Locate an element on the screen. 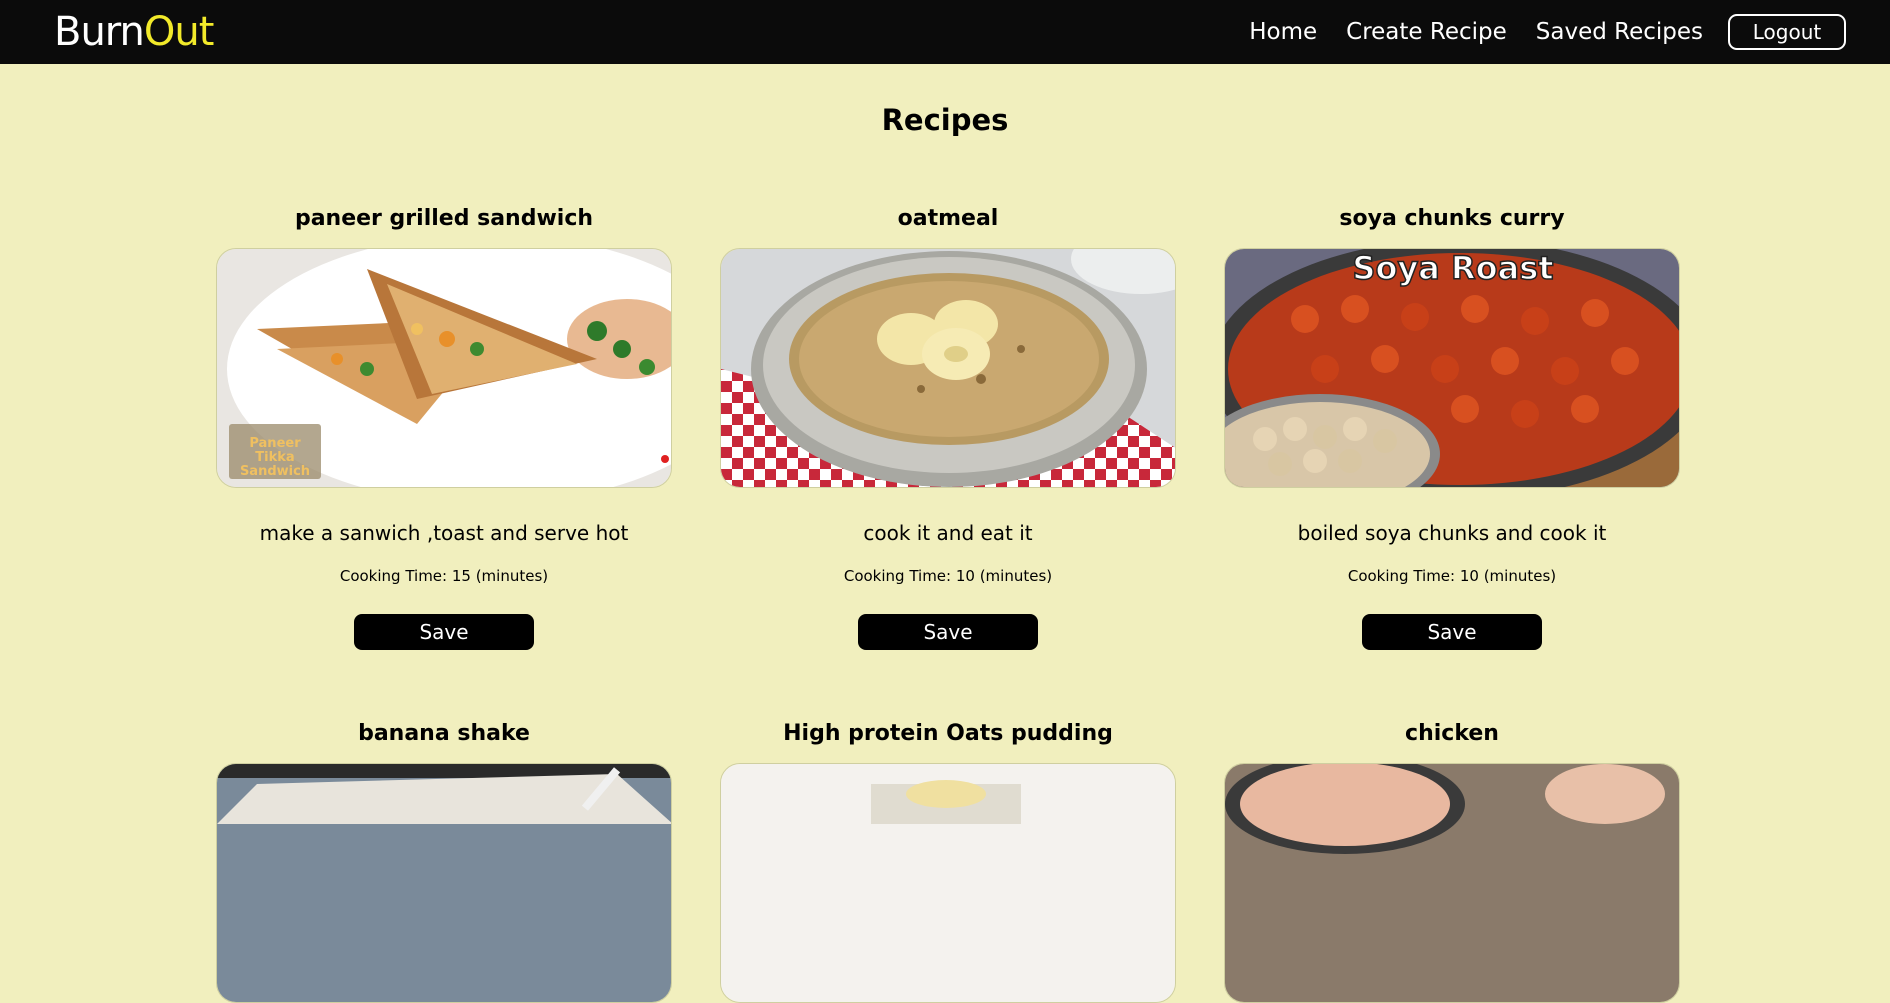 This screenshot has width=1890, height=1003. nav-home-link: Home is located at coordinates (1283, 32).